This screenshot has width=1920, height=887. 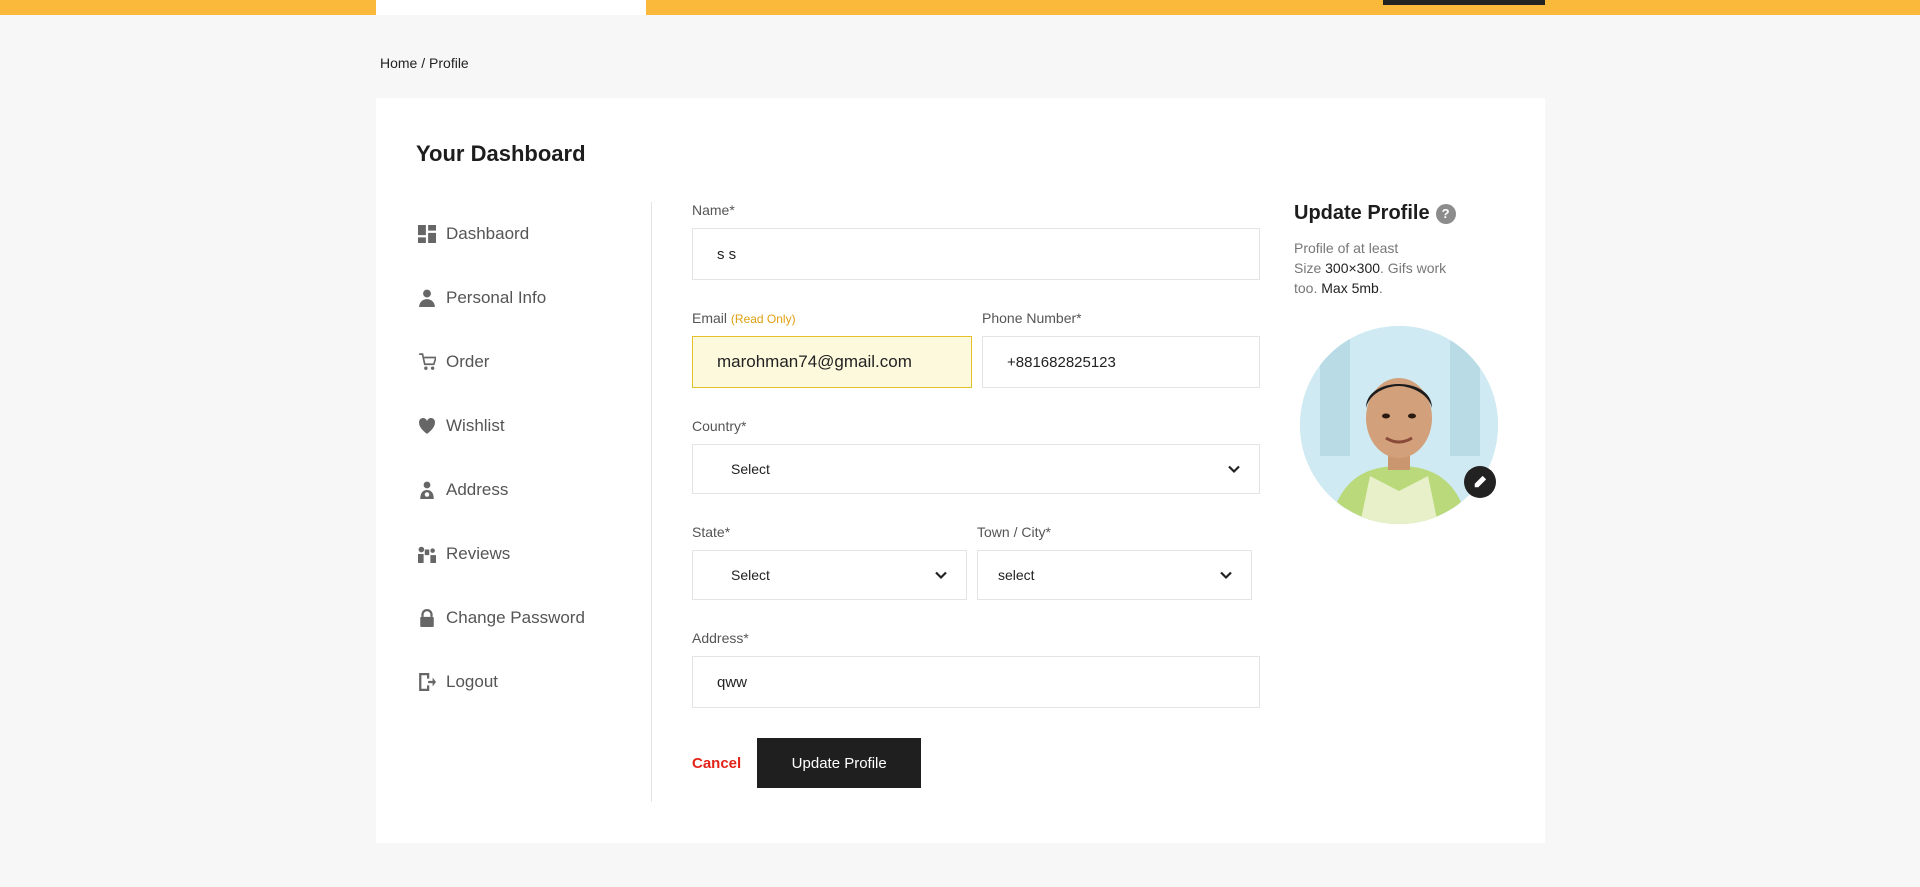 I want to click on reviews-icon, so click(x=427, y=554).